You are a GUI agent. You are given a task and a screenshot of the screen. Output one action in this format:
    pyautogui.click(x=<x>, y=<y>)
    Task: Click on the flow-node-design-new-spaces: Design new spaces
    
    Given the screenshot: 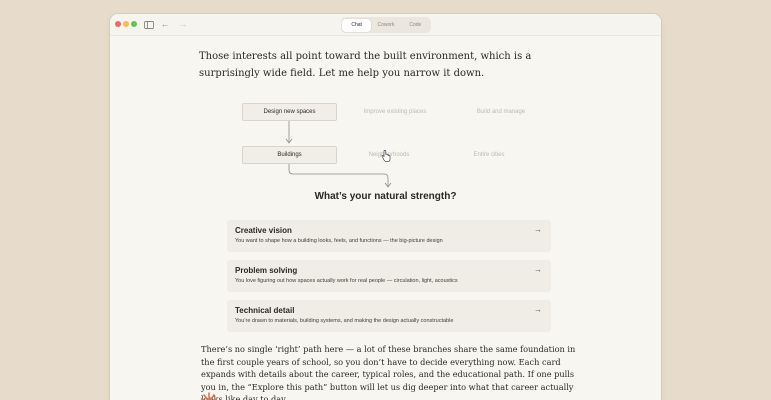 What is the action you would take?
    pyautogui.click(x=289, y=112)
    